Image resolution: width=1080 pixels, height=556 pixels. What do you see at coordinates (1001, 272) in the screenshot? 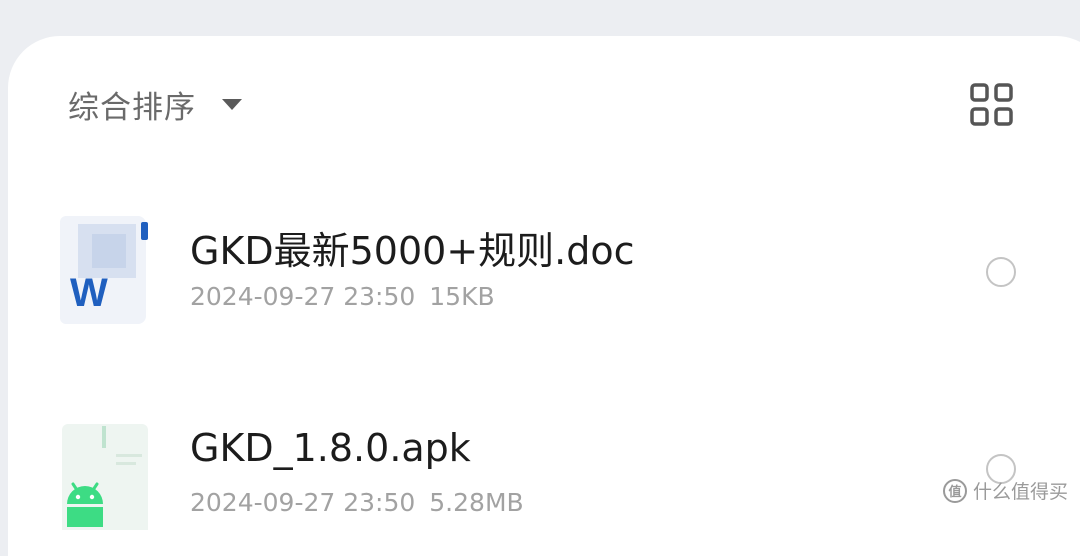
I see `select-radio` at bounding box center [1001, 272].